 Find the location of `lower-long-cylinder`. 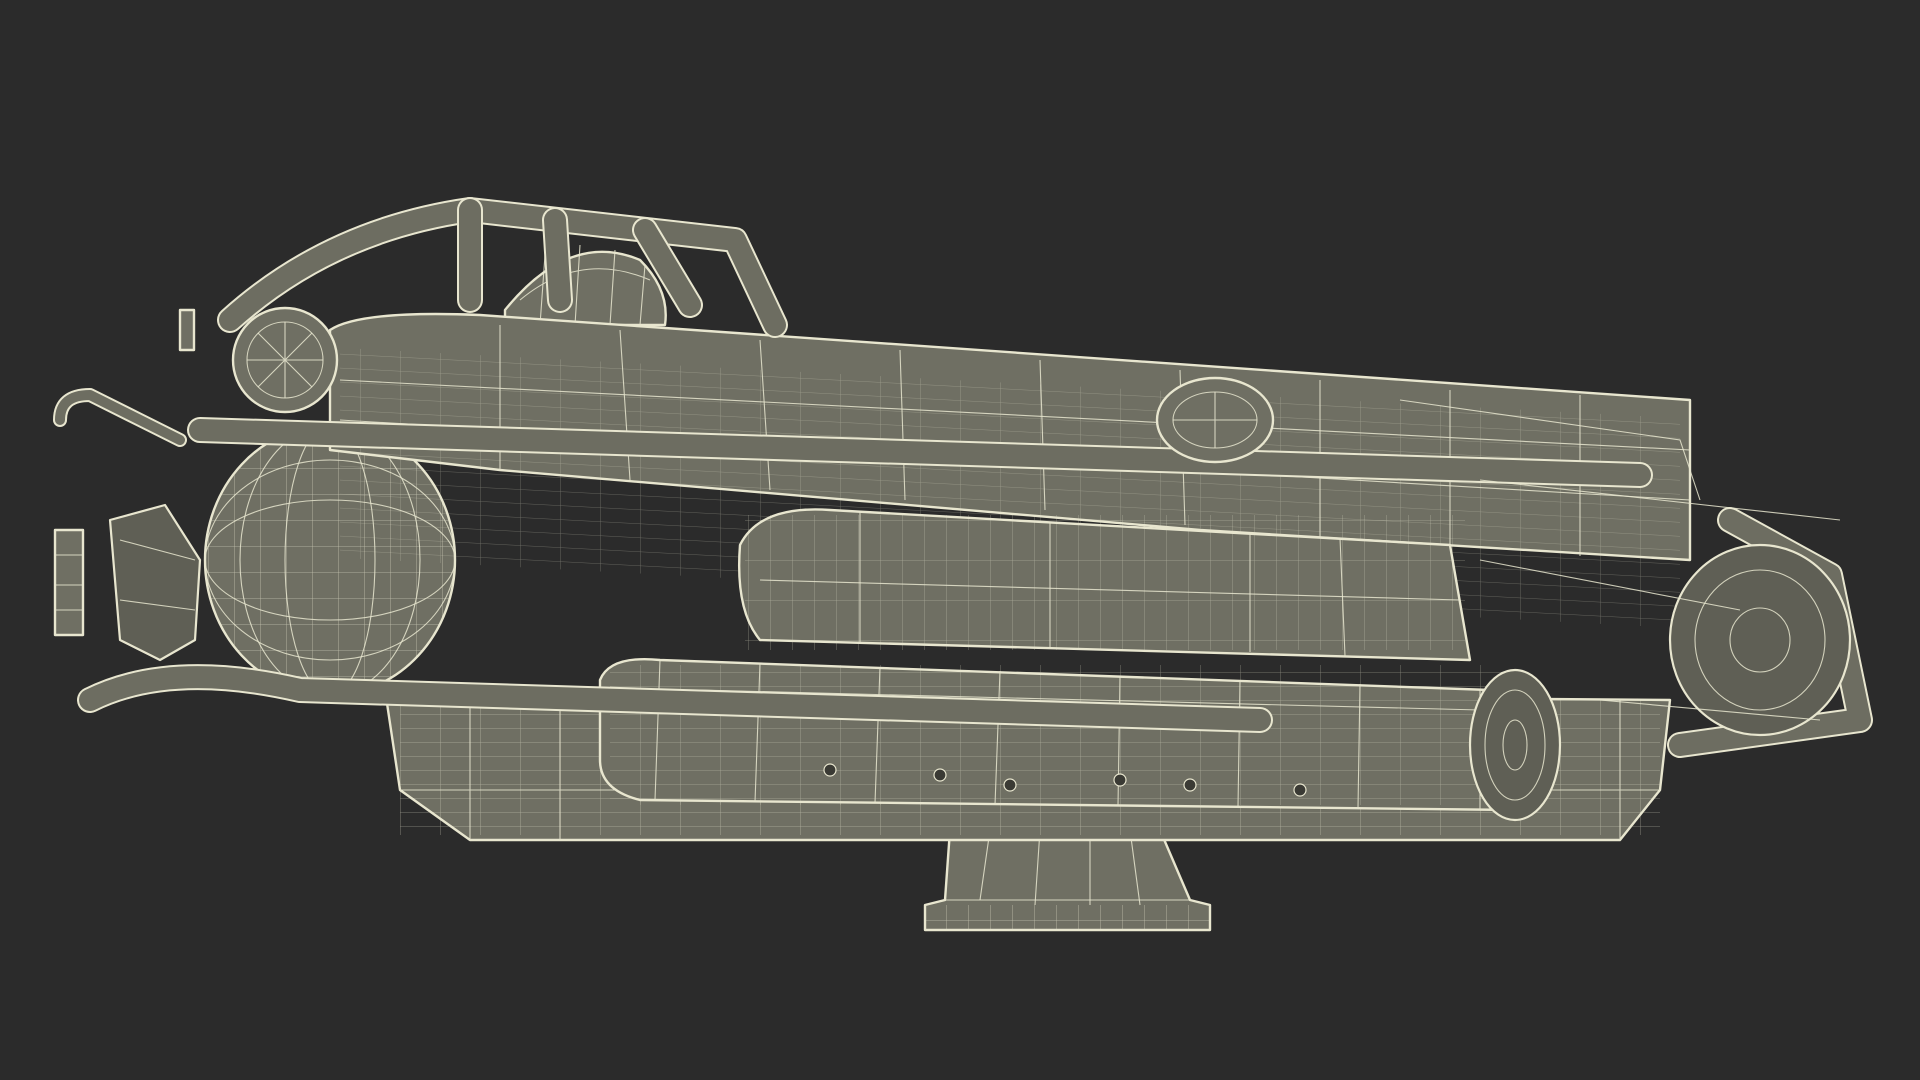

lower-long-cylinder is located at coordinates (1060, 735).